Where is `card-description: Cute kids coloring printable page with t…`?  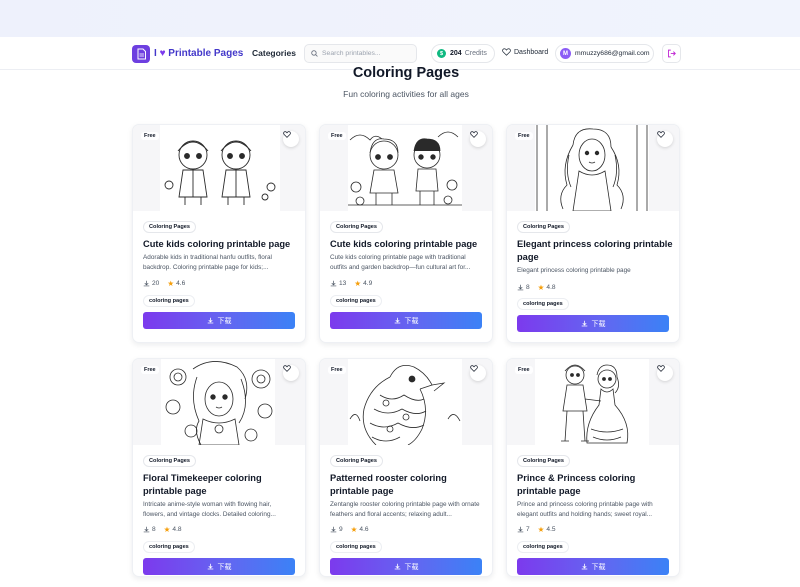 card-description: Cute kids coloring printable page with t… is located at coordinates (400, 262).